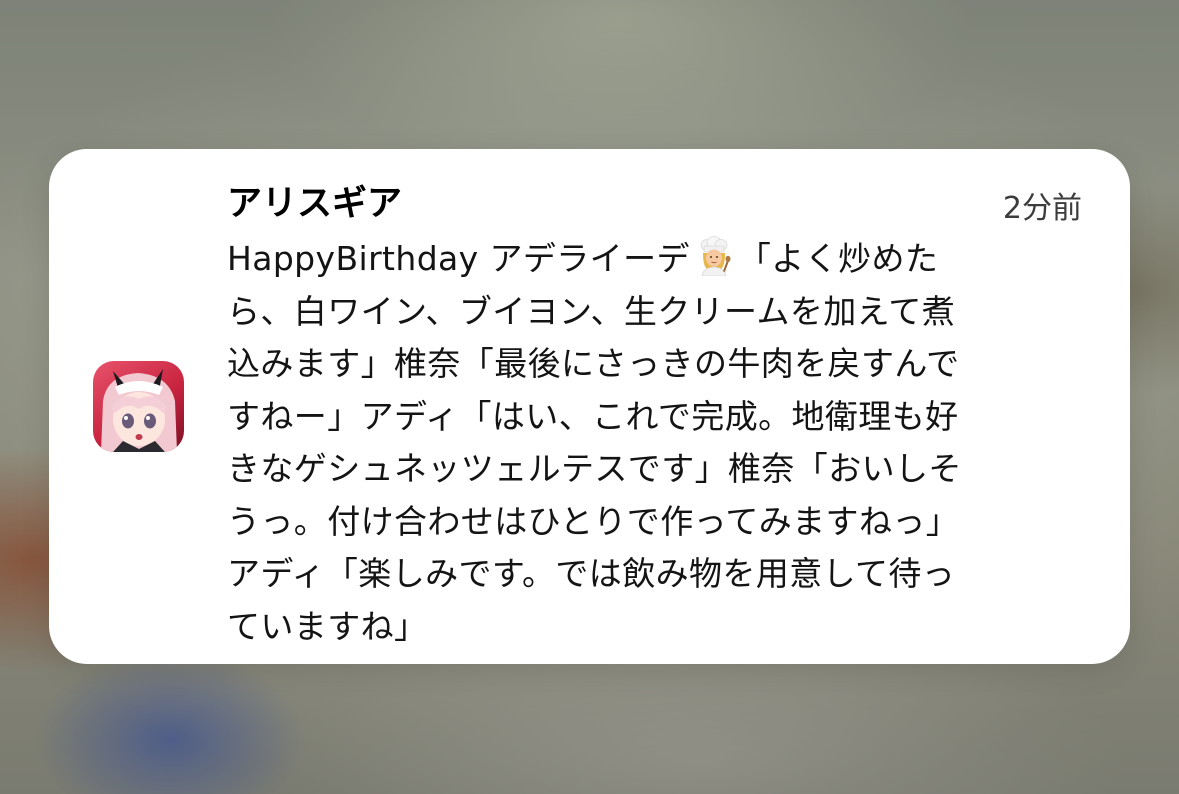  I want to click on app-name: アリスギア, so click(315, 204).